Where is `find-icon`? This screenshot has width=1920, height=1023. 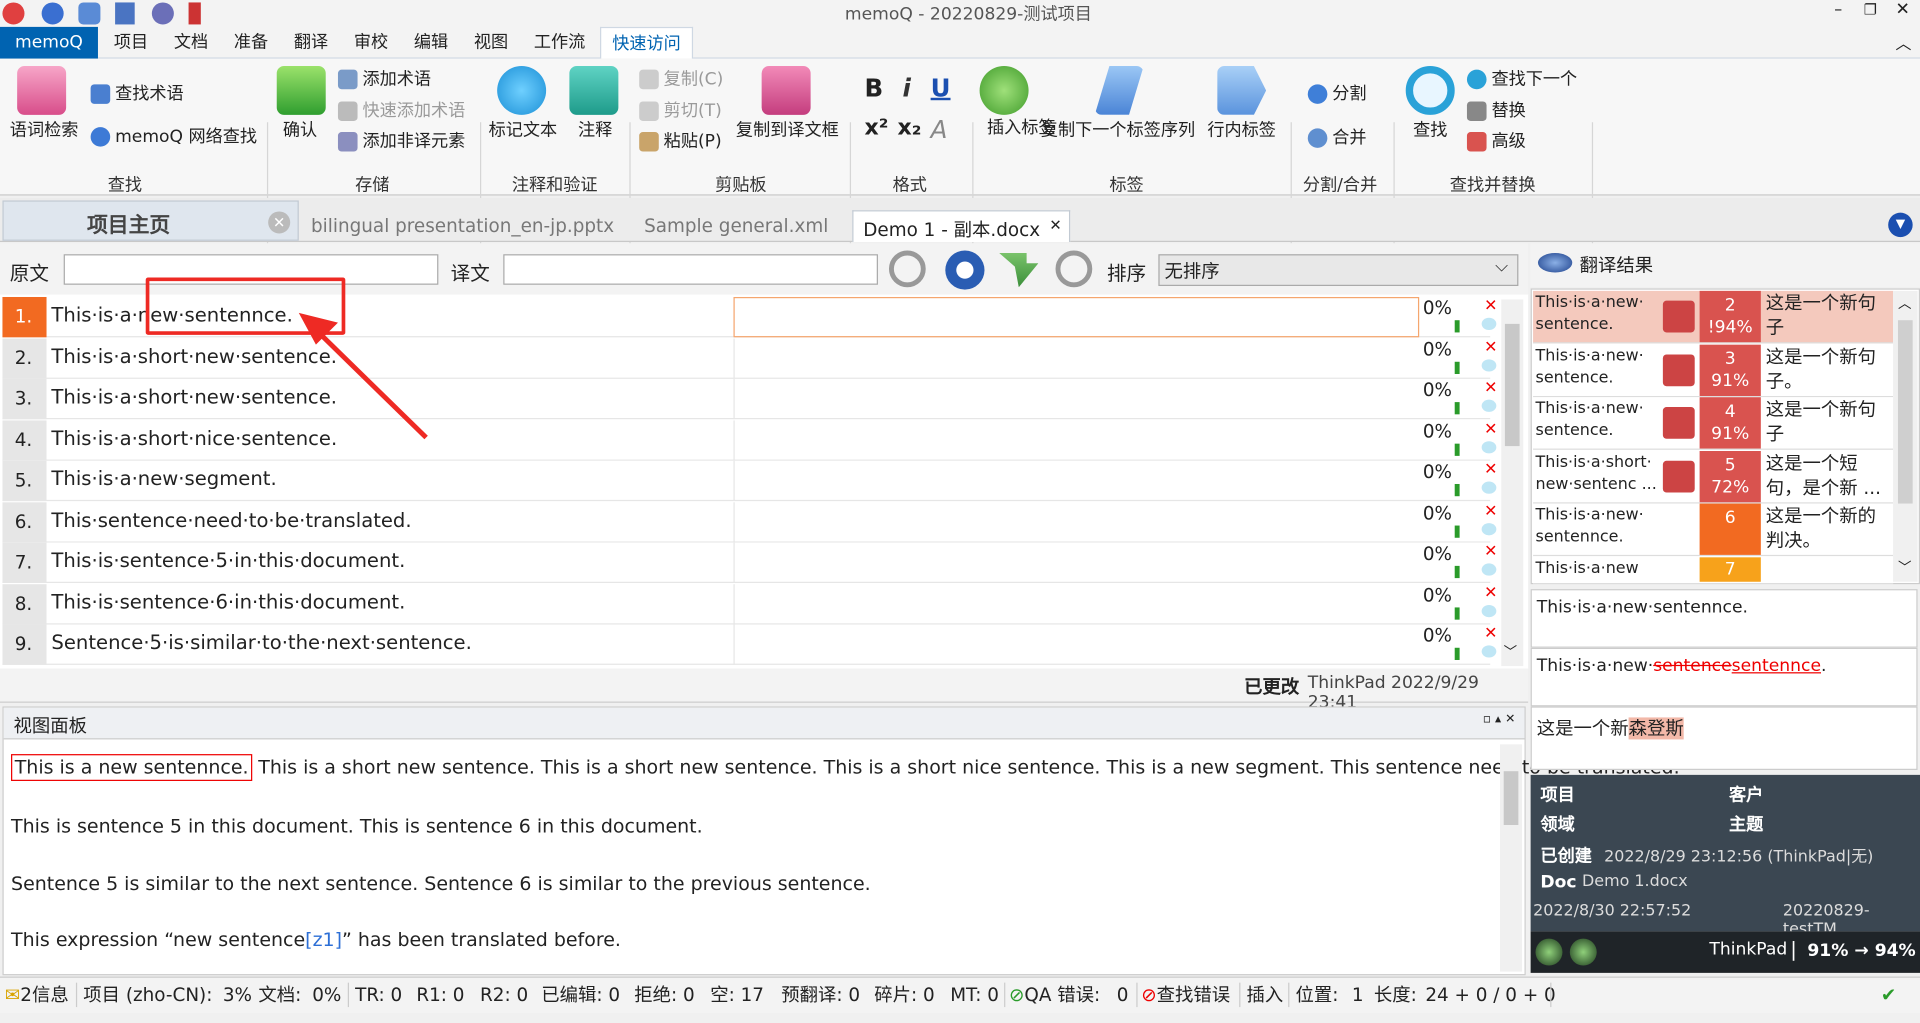 find-icon is located at coordinates (1430, 90).